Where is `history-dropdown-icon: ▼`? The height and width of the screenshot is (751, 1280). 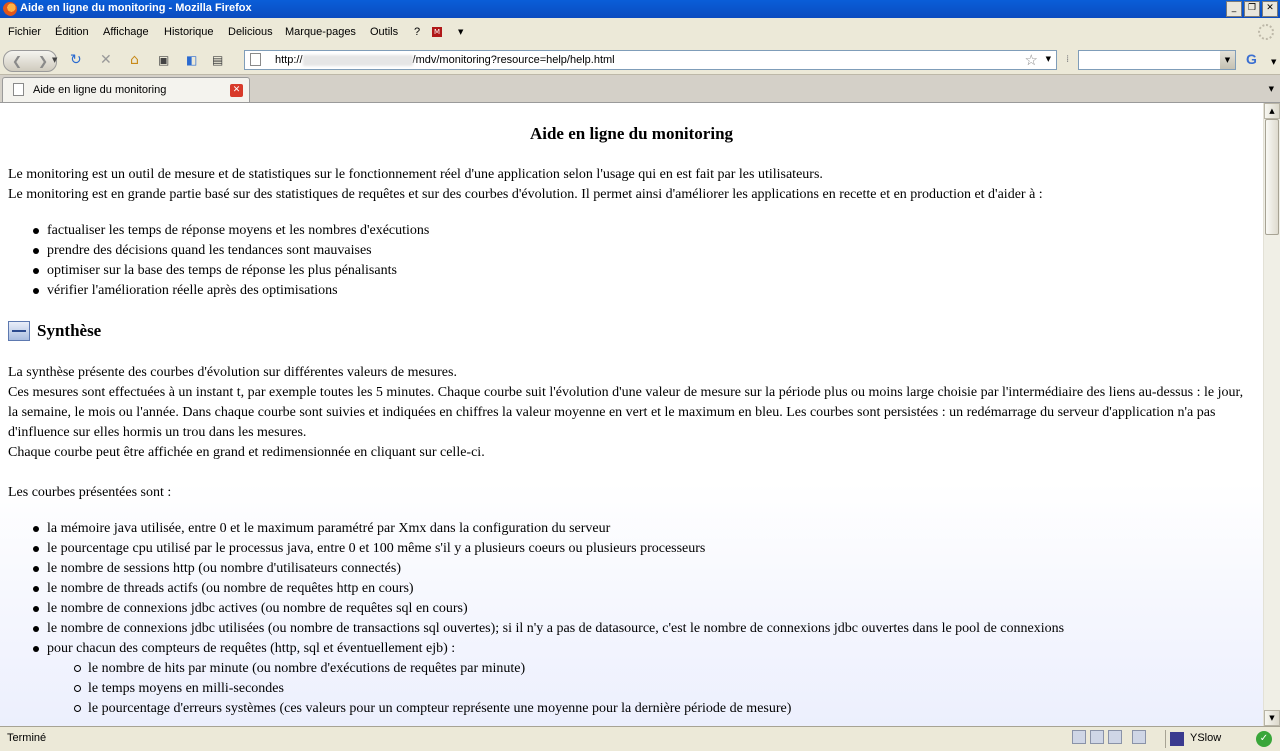 history-dropdown-icon: ▼ is located at coordinates (54, 60).